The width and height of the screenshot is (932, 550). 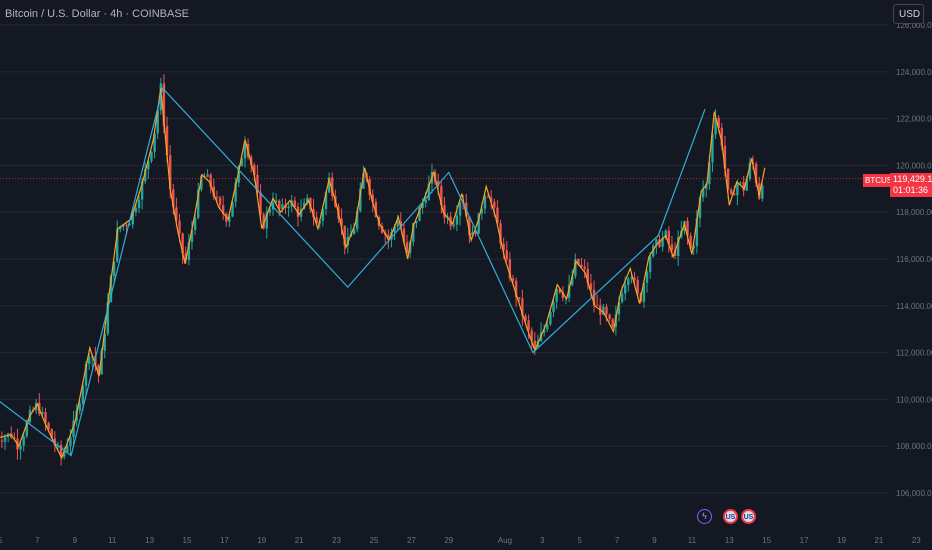 What do you see at coordinates (914, 446) in the screenshot?
I see `price-tick-label: 108,000.00` at bounding box center [914, 446].